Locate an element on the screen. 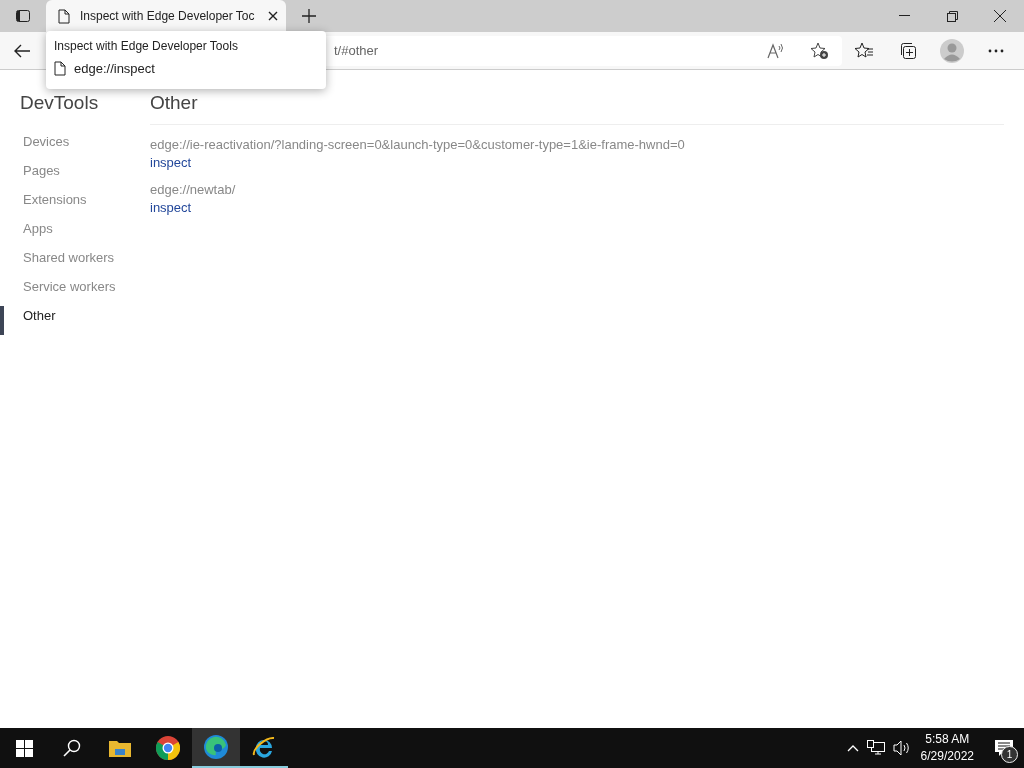 This screenshot has width=1024, height=768. browser-tab: Inspect with Edge Developer Toc is located at coordinates (166, 16).